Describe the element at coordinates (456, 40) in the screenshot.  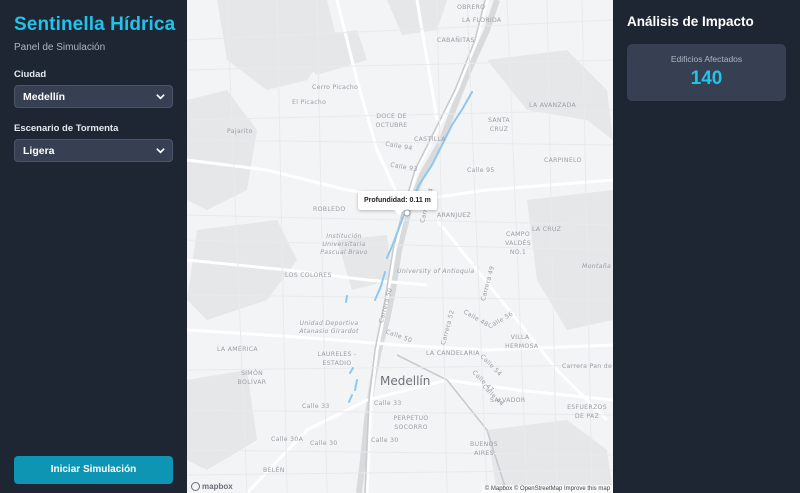
I see `map-label: CABAÑITAS` at that location.